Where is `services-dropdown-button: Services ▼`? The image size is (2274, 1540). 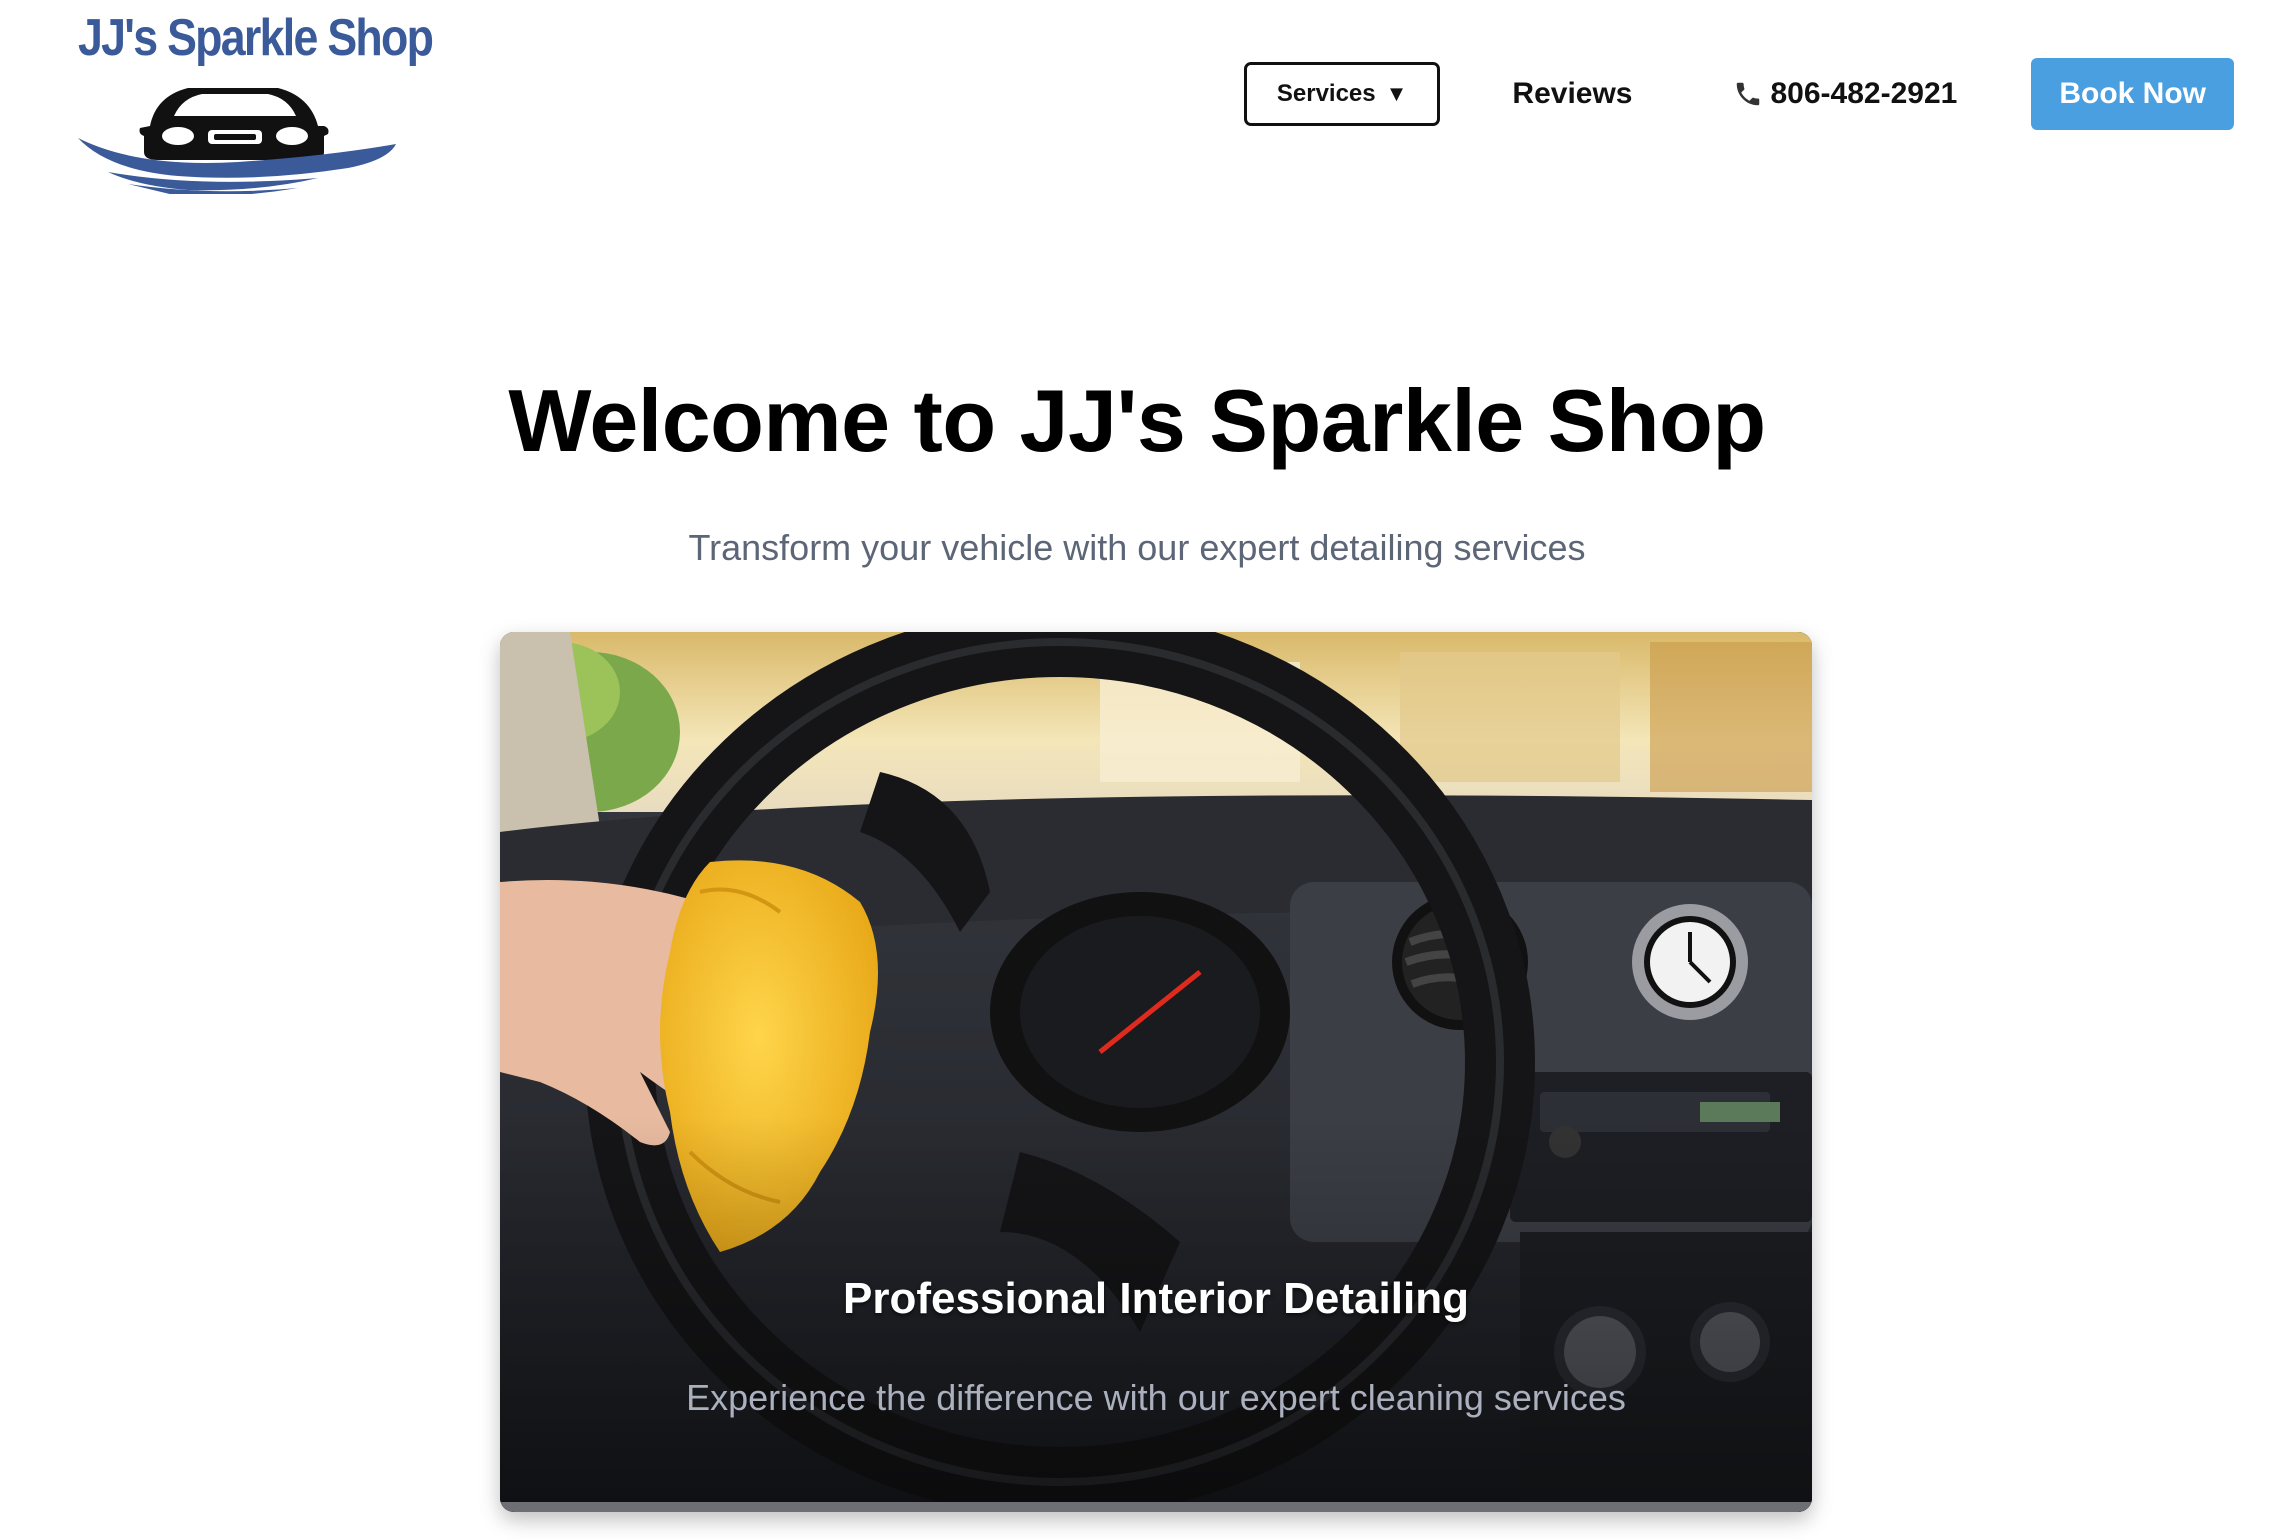
services-dropdown-button: Services ▼ is located at coordinates (1342, 94).